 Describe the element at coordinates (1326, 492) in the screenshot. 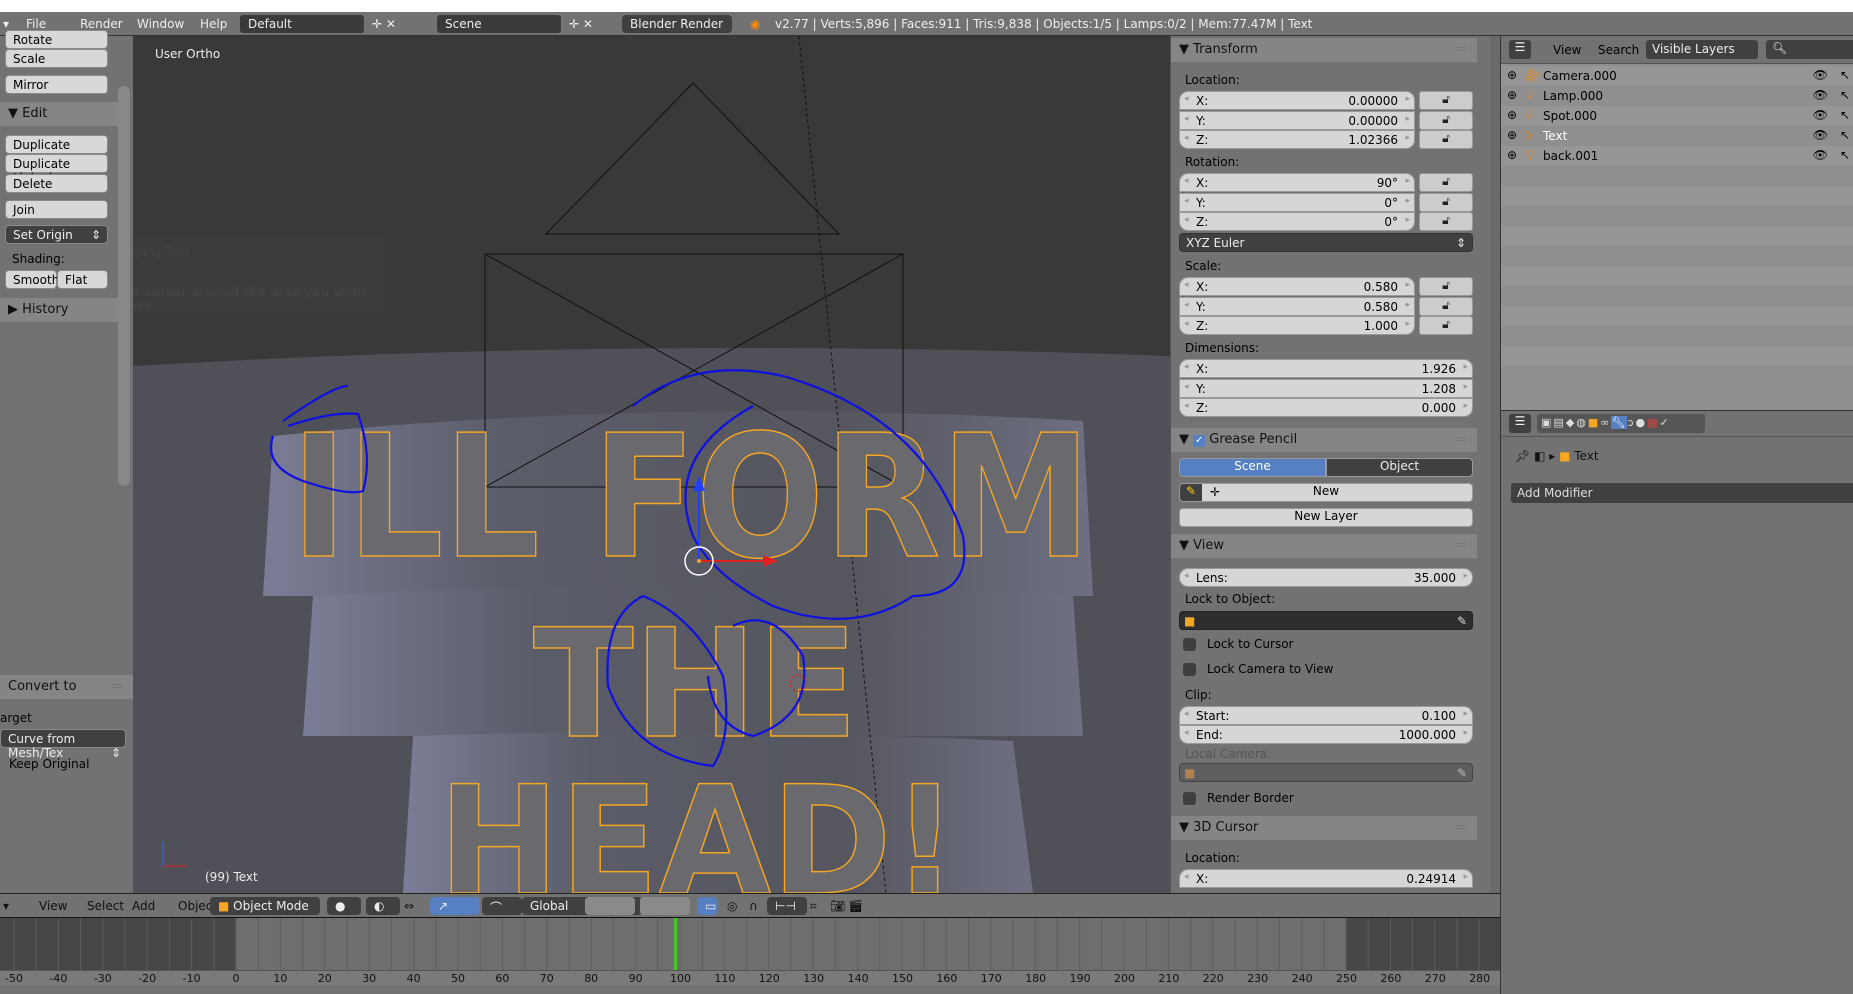

I see `new-grease-pencil-button: ✎ ✛ New` at that location.